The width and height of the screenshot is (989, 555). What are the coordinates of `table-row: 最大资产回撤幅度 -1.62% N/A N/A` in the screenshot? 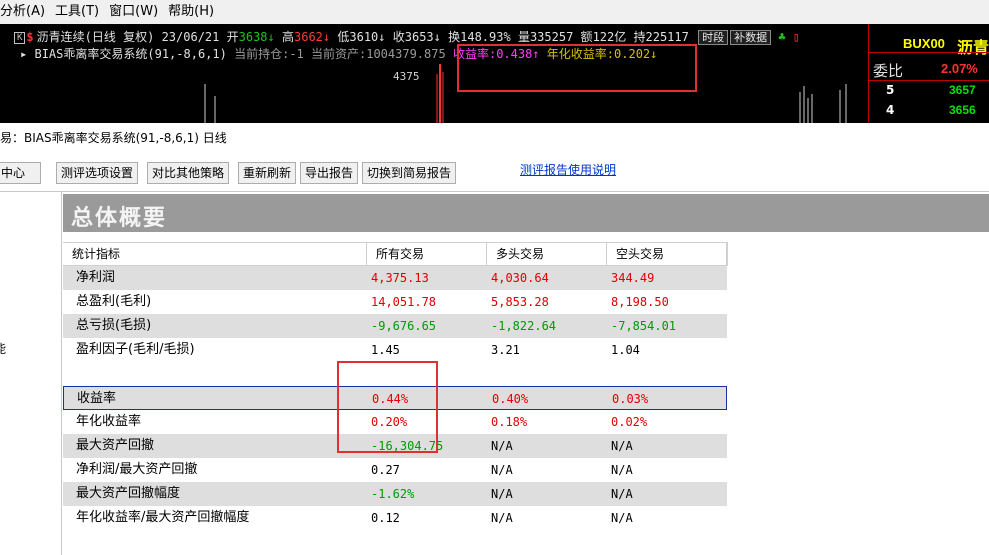 It's located at (395, 494).